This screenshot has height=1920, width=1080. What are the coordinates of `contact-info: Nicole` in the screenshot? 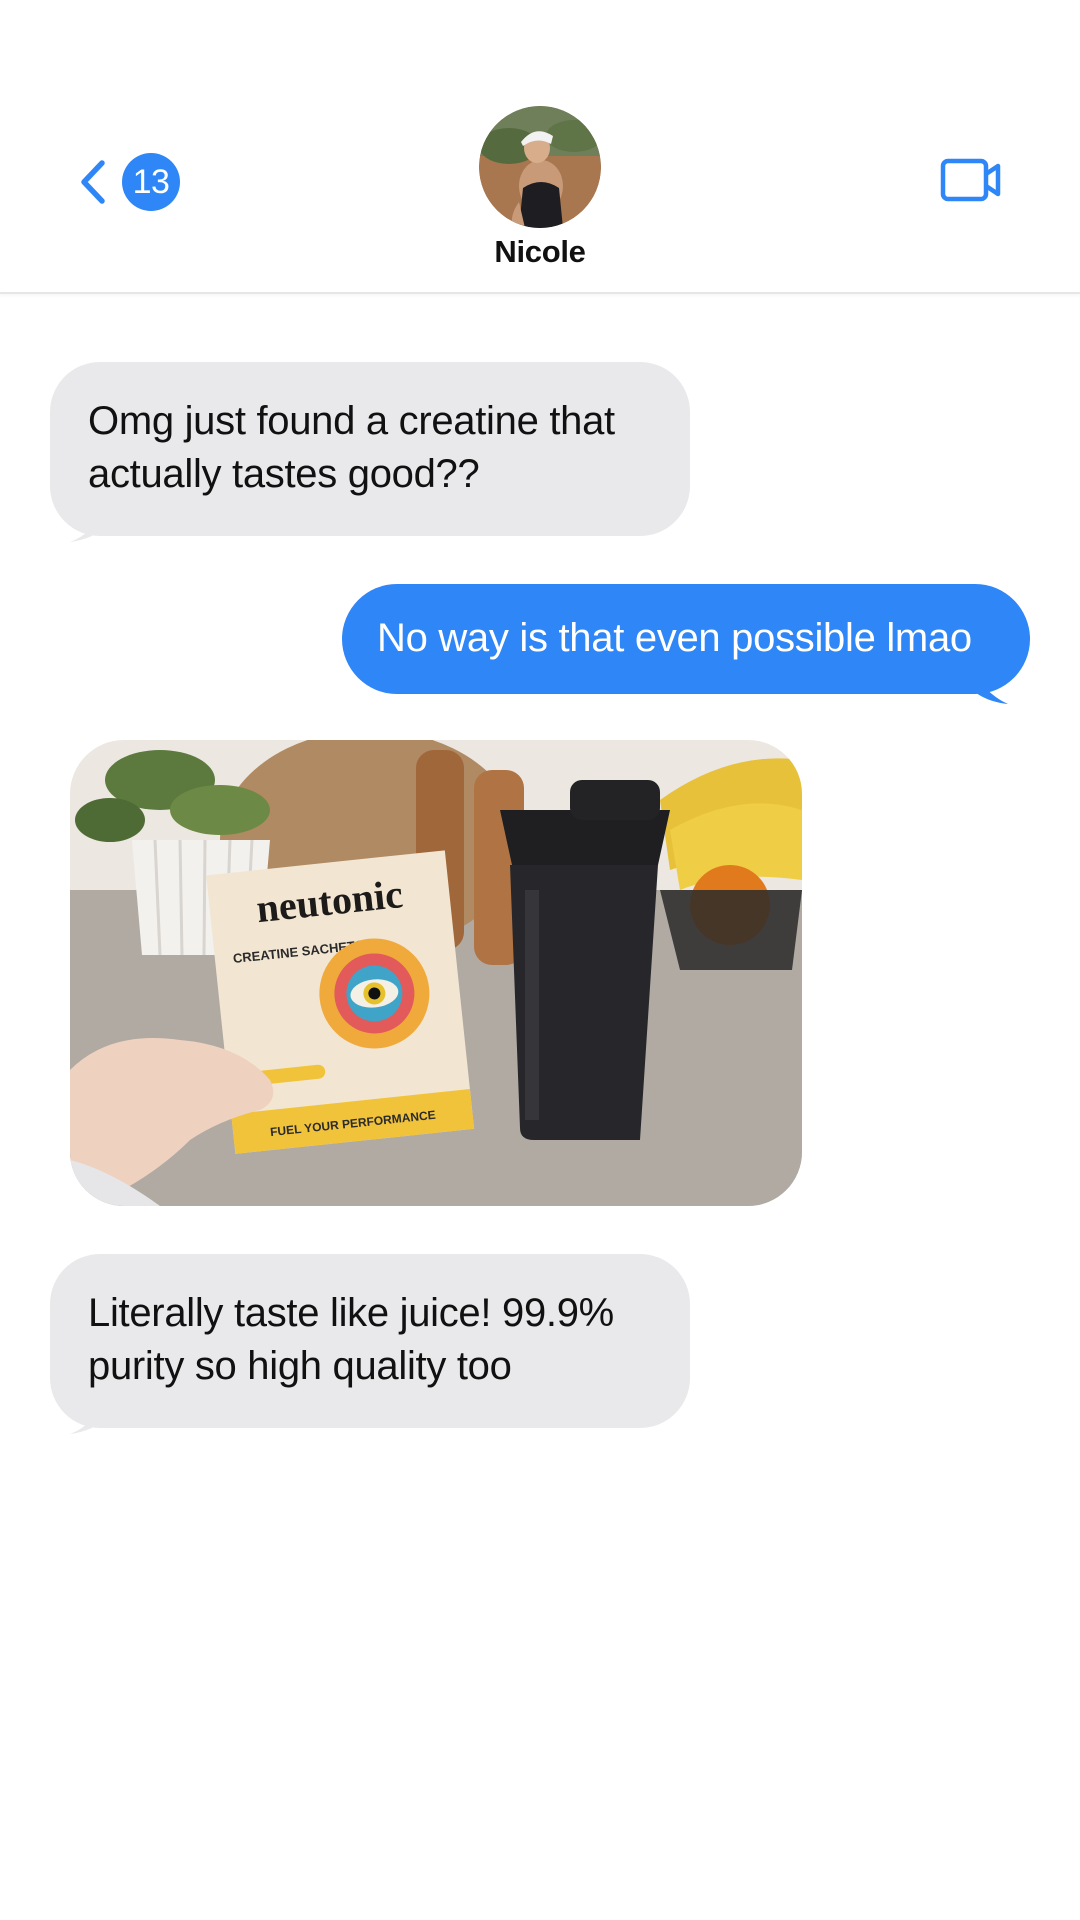 It's located at (540, 188).